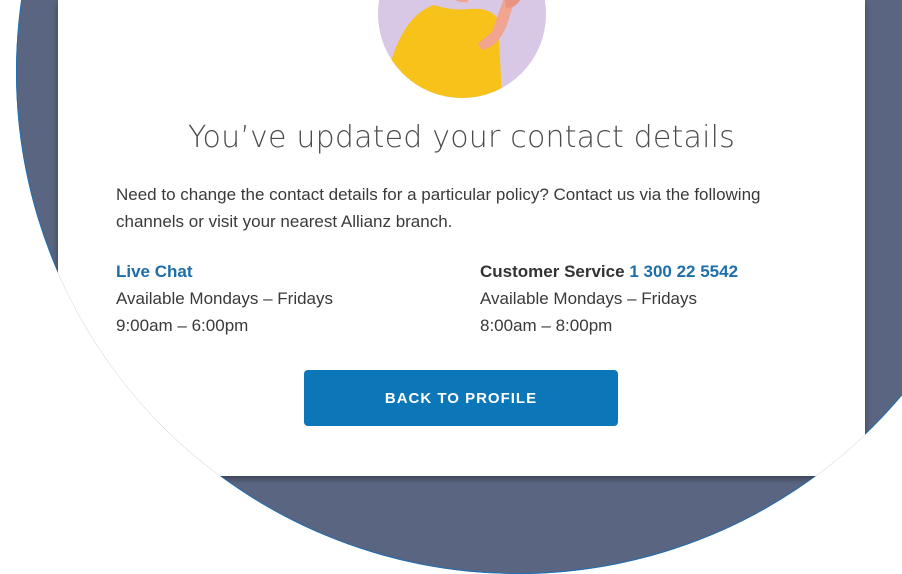 This screenshot has height=574, width=902. Describe the element at coordinates (281, 271) in the screenshot. I see `live-chat-link: Live Chat` at that location.